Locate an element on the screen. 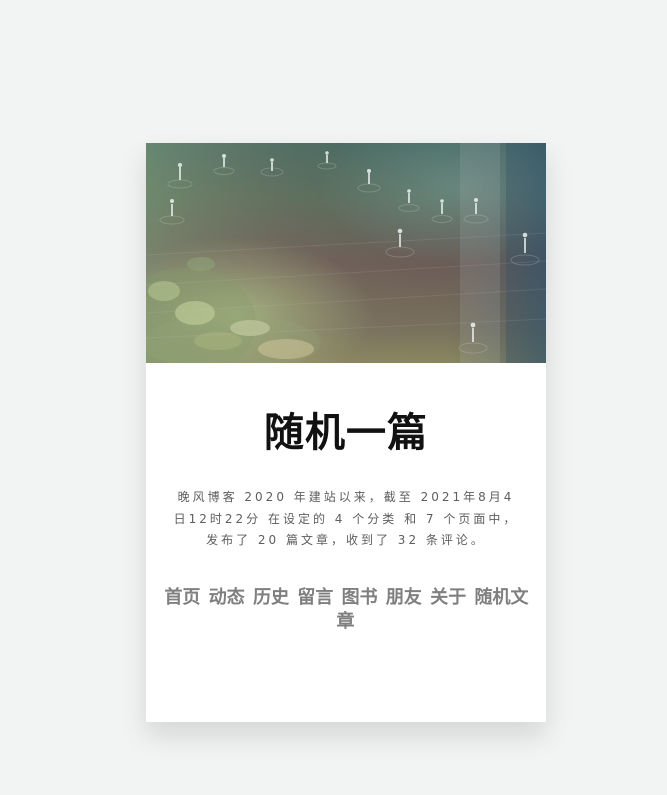 The width and height of the screenshot is (667, 795). nav-link-guestbook: 留言 is located at coordinates (315, 597).